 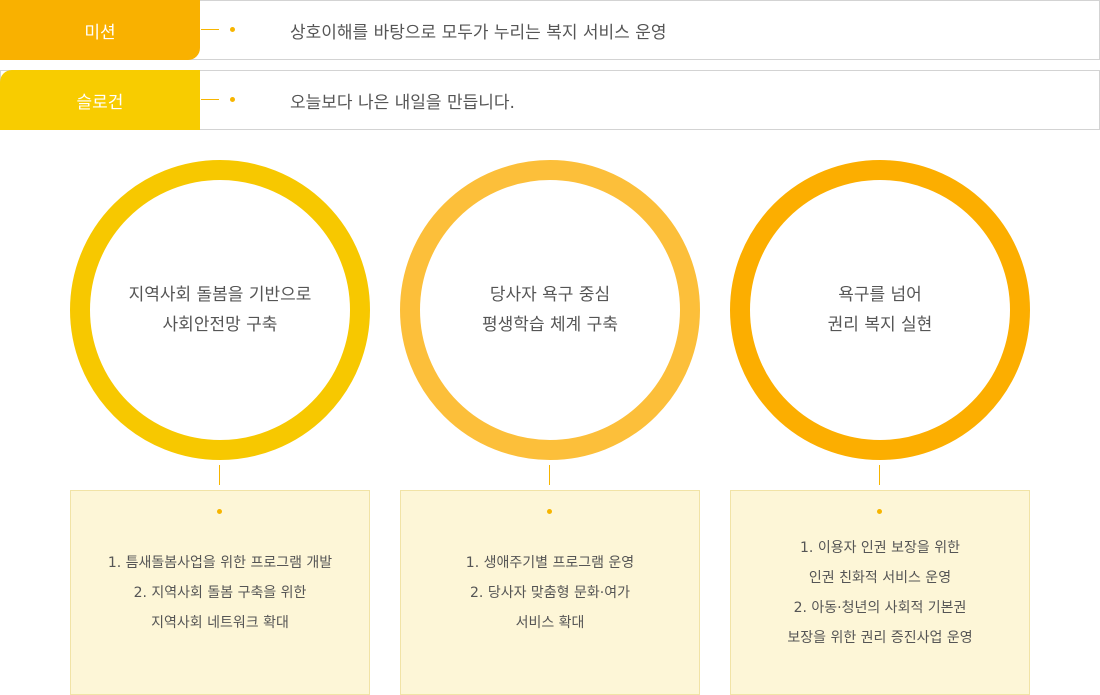 I want to click on circle-line: 지역사회 돌봄을 기반으로, so click(x=220, y=295).